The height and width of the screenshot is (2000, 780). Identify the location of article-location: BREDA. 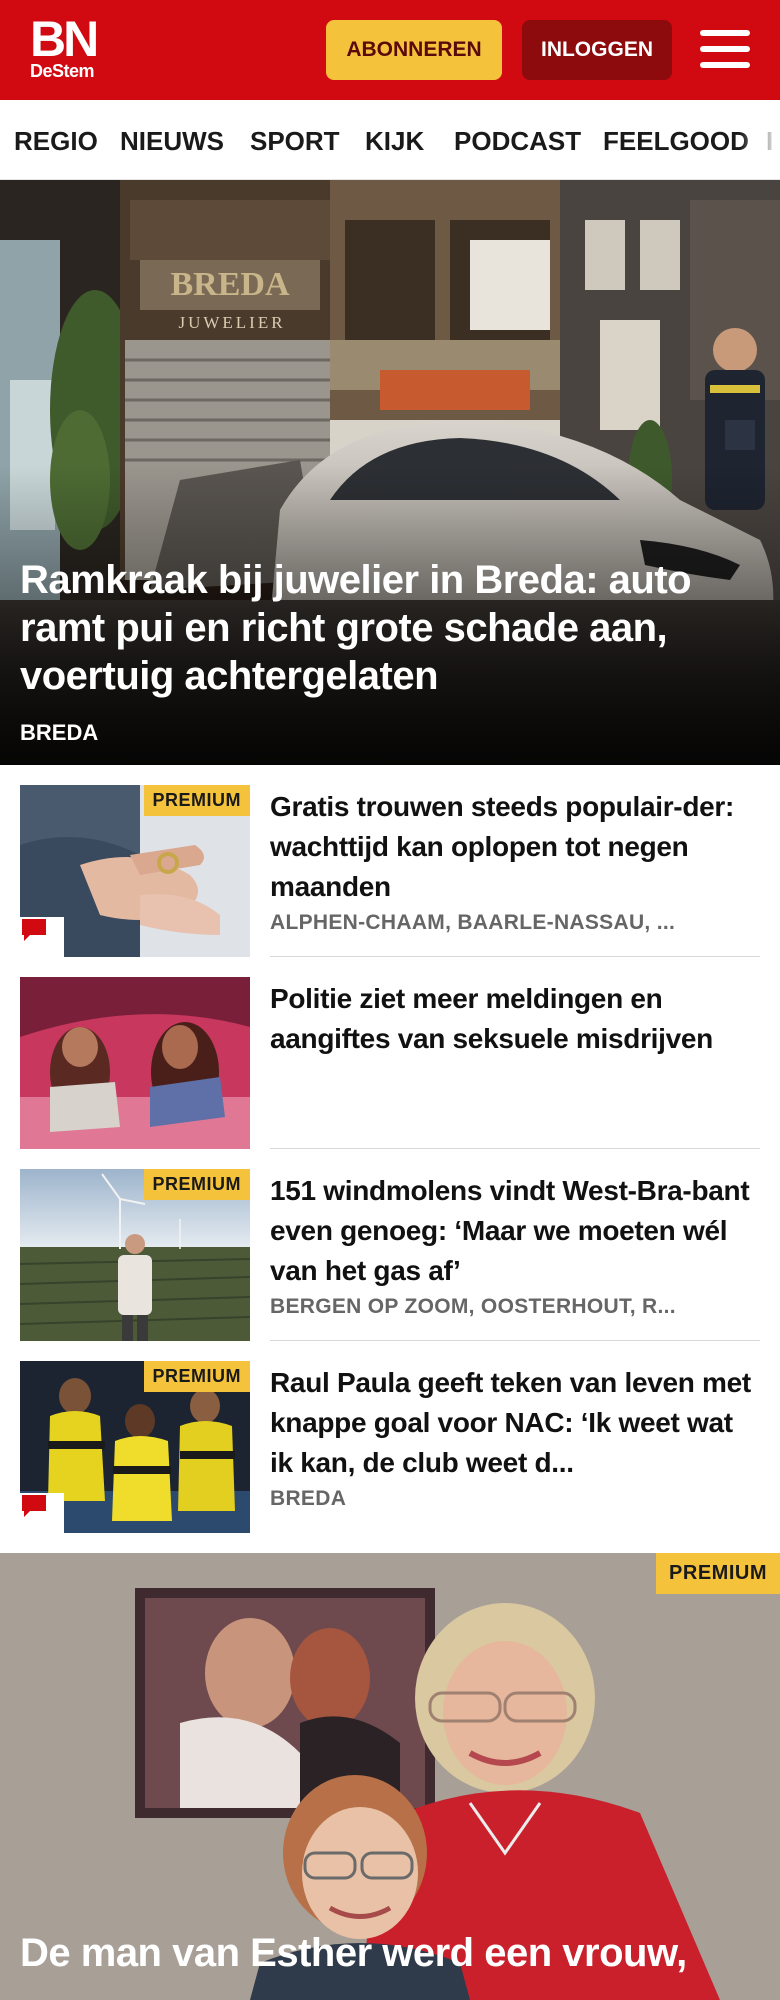
(308, 1498).